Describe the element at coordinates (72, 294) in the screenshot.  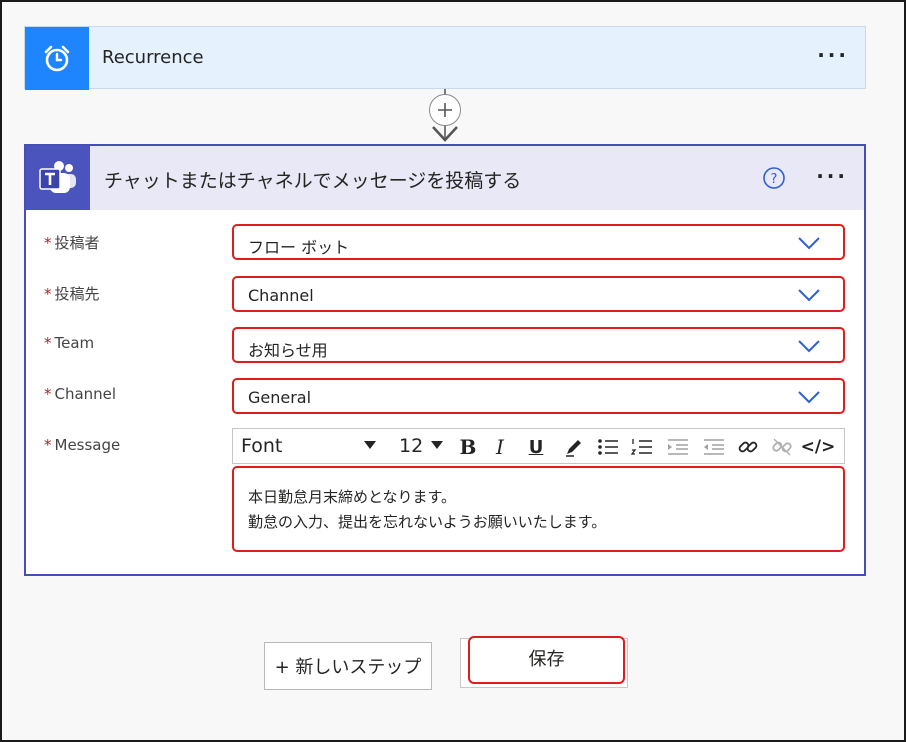
I see `field-label-post-in: * 投稿先` at that location.